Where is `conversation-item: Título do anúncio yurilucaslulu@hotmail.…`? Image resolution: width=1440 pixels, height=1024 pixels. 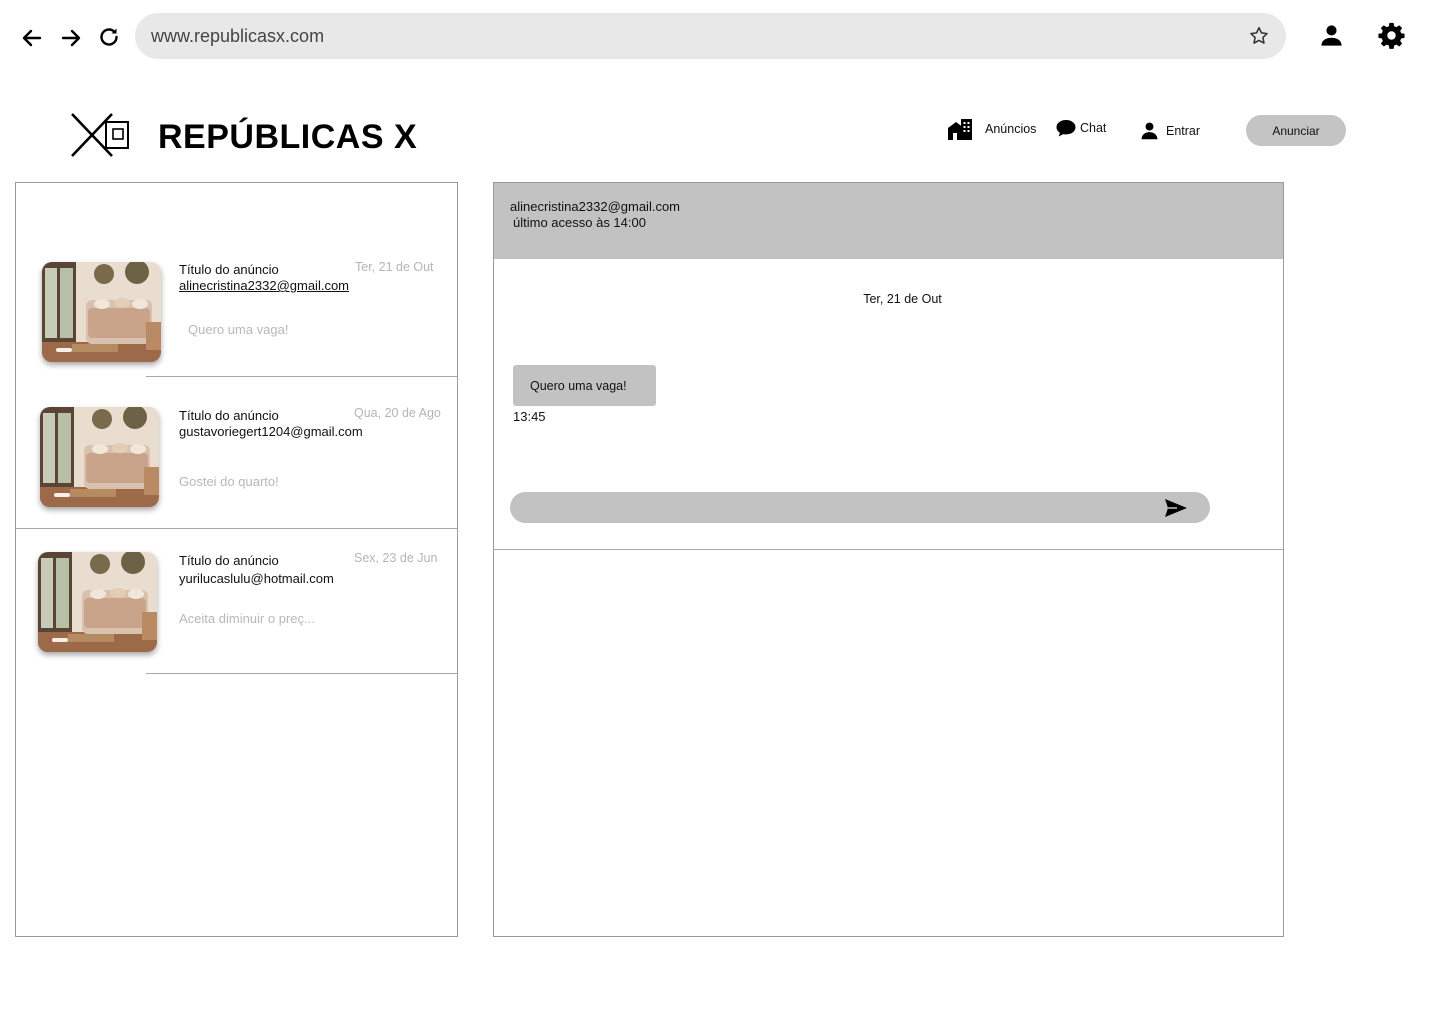 conversation-item: Título do anúncio yurilucaslulu@hotmail.… is located at coordinates (236, 601).